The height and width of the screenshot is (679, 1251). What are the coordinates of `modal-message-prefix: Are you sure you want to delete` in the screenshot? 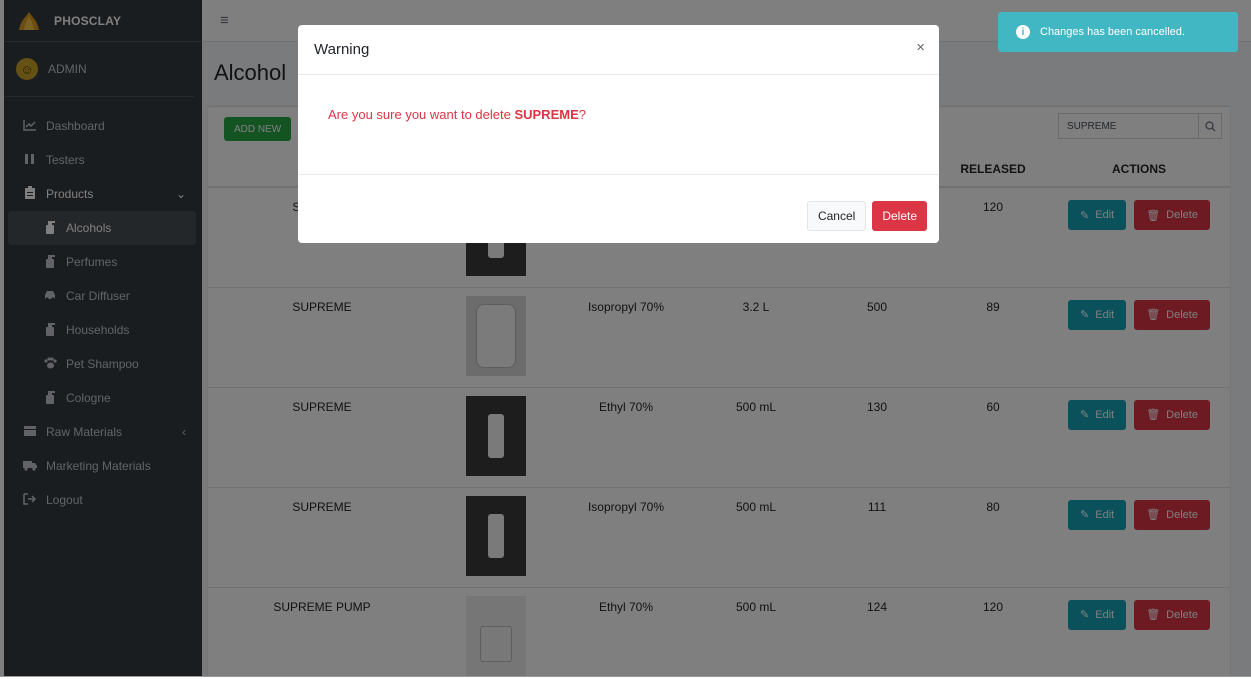 It's located at (421, 114).